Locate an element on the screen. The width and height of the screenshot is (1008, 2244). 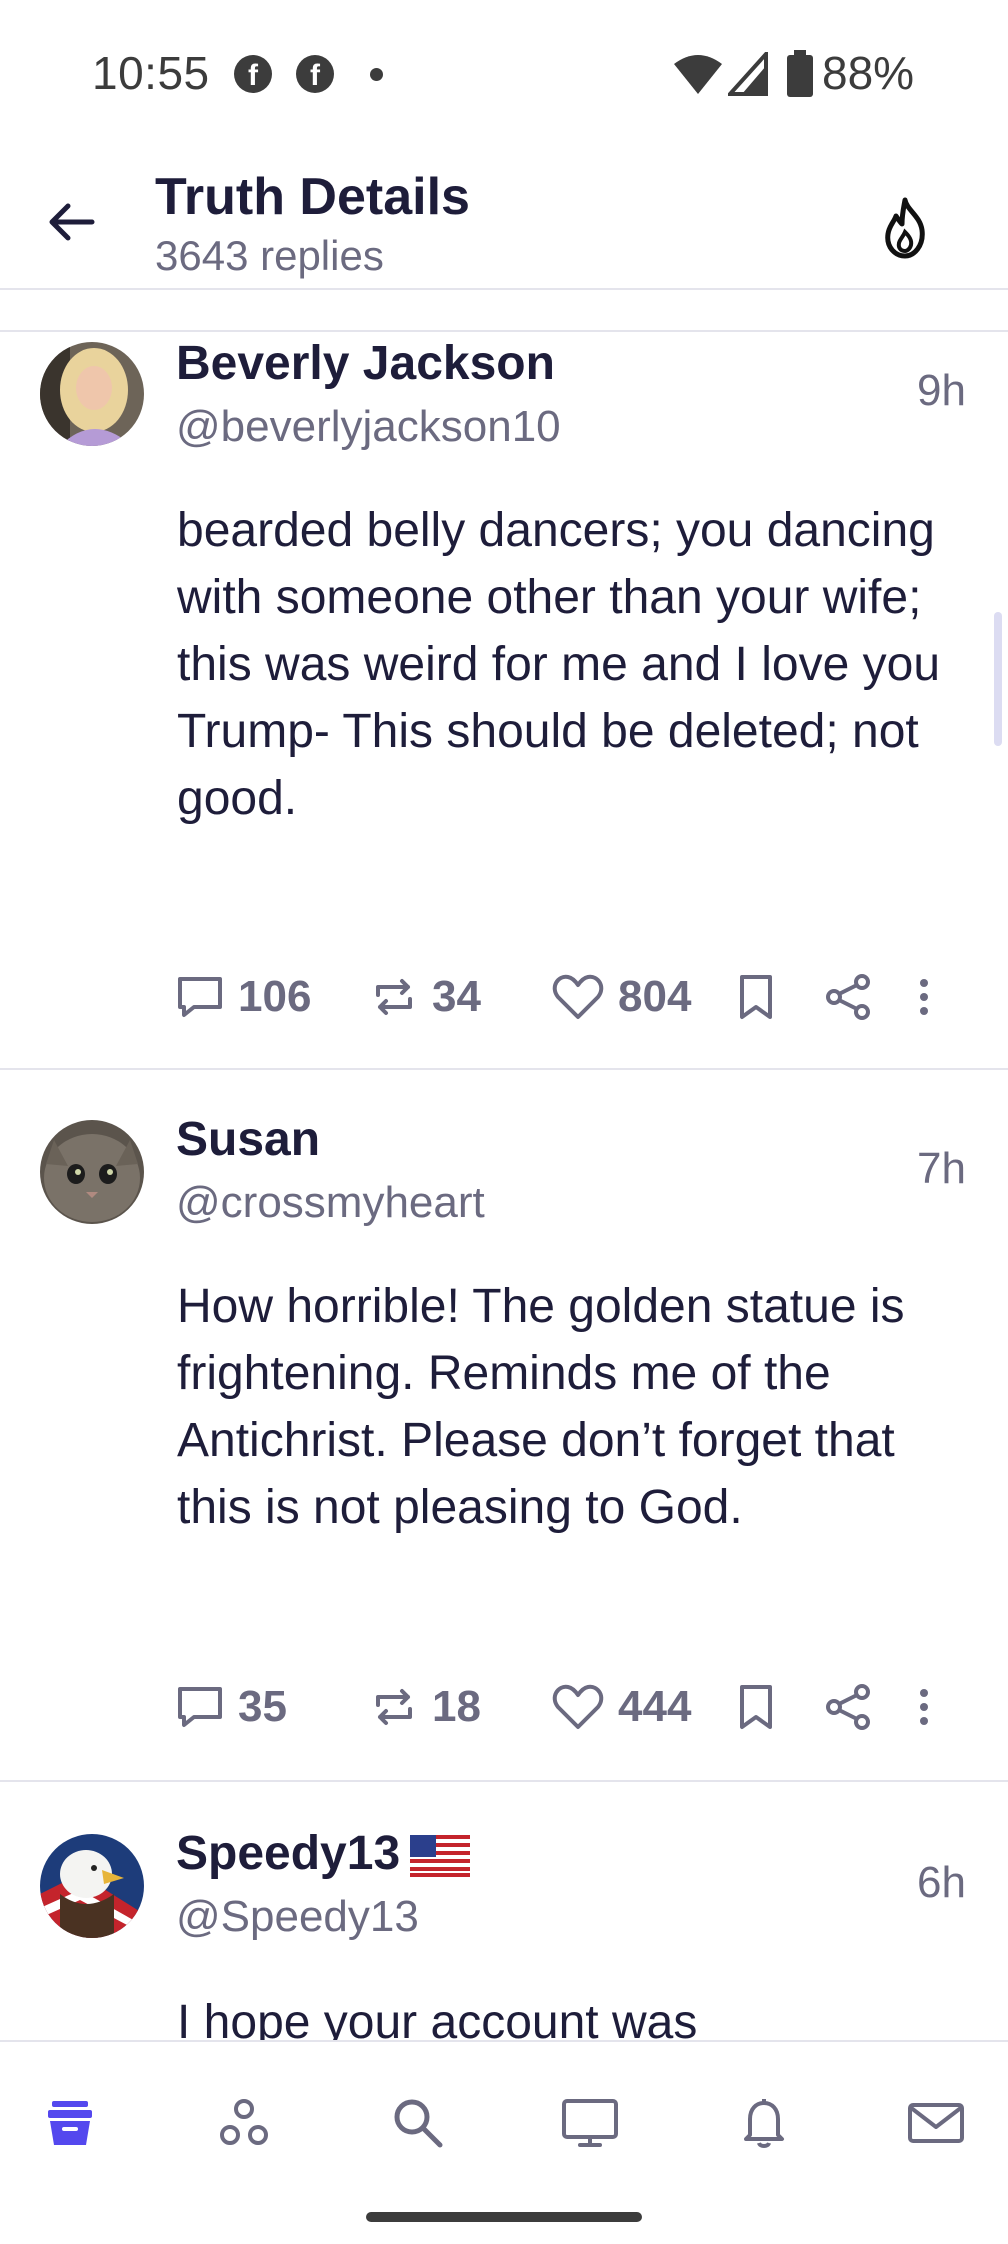
like-button: 444 is located at coordinates (621, 1707).